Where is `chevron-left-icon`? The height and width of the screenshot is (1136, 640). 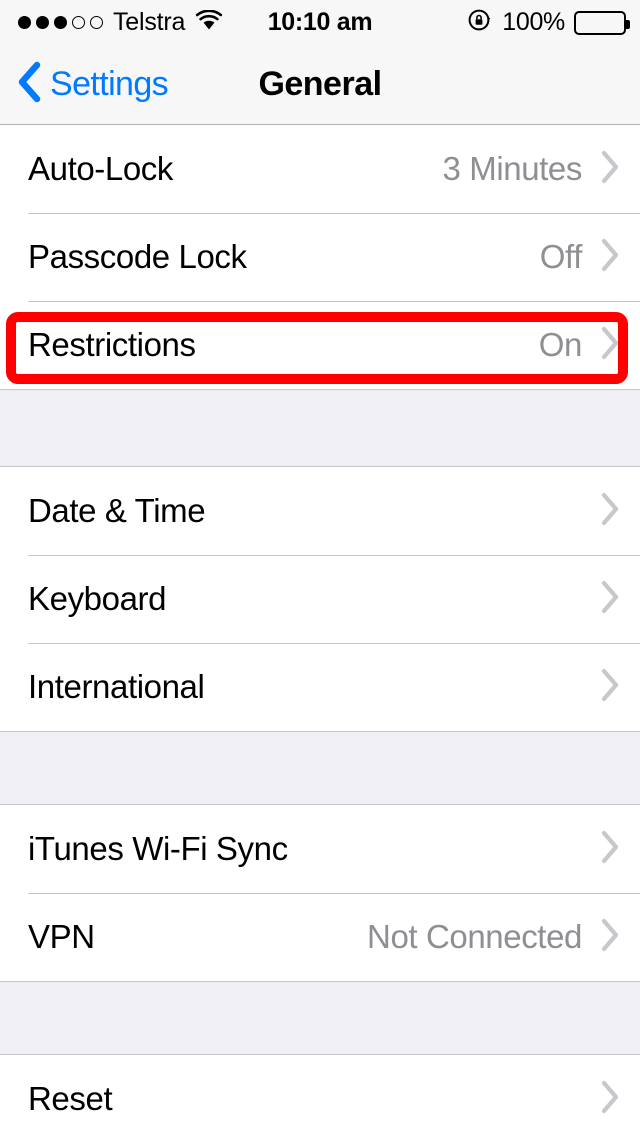 chevron-left-icon is located at coordinates (29, 84).